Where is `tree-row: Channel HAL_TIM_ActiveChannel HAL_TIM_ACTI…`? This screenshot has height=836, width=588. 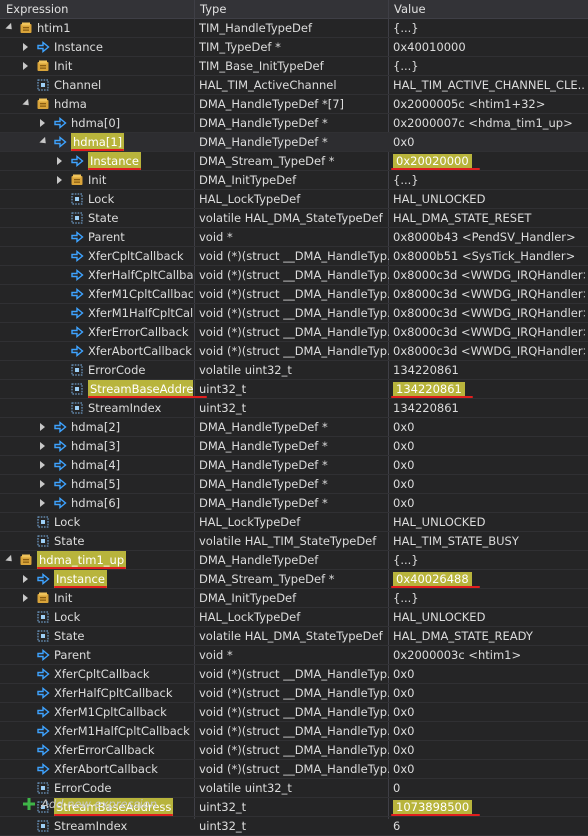
tree-row: Channel HAL_TIM_ActiveChannel HAL_TIM_ACTI… is located at coordinates (294, 85).